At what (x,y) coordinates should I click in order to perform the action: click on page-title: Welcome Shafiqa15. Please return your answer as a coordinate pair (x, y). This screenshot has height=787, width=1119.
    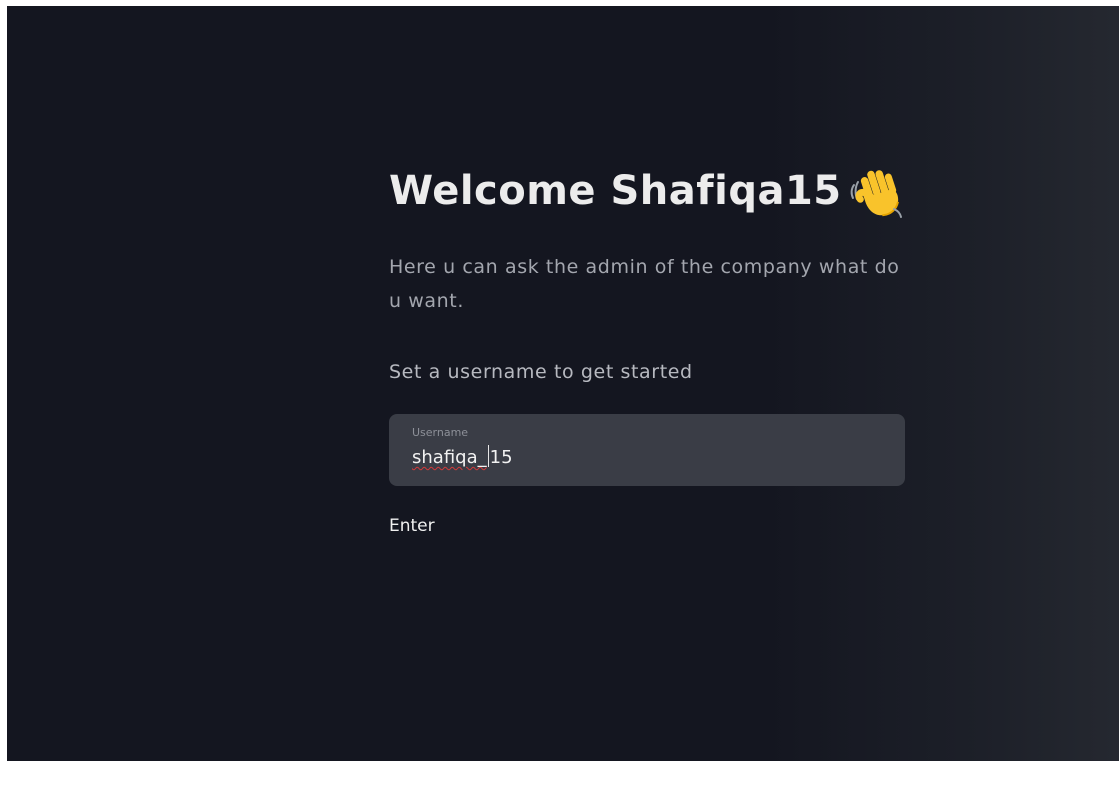
    Looking at the image, I should click on (649, 191).